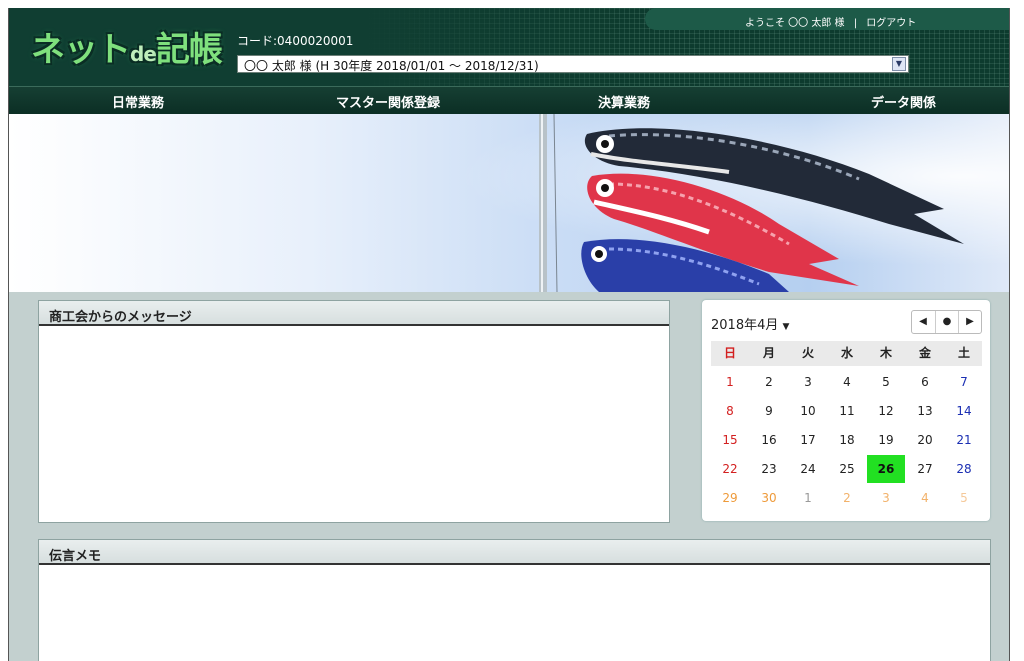  Describe the element at coordinates (925, 469) in the screenshot. I see `calendar-day: 27` at that location.